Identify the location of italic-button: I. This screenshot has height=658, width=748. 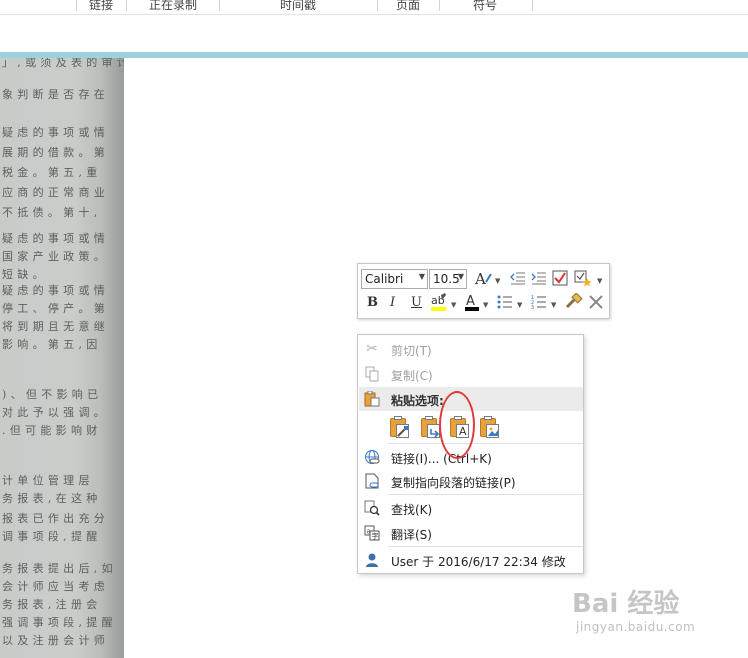
(392, 303).